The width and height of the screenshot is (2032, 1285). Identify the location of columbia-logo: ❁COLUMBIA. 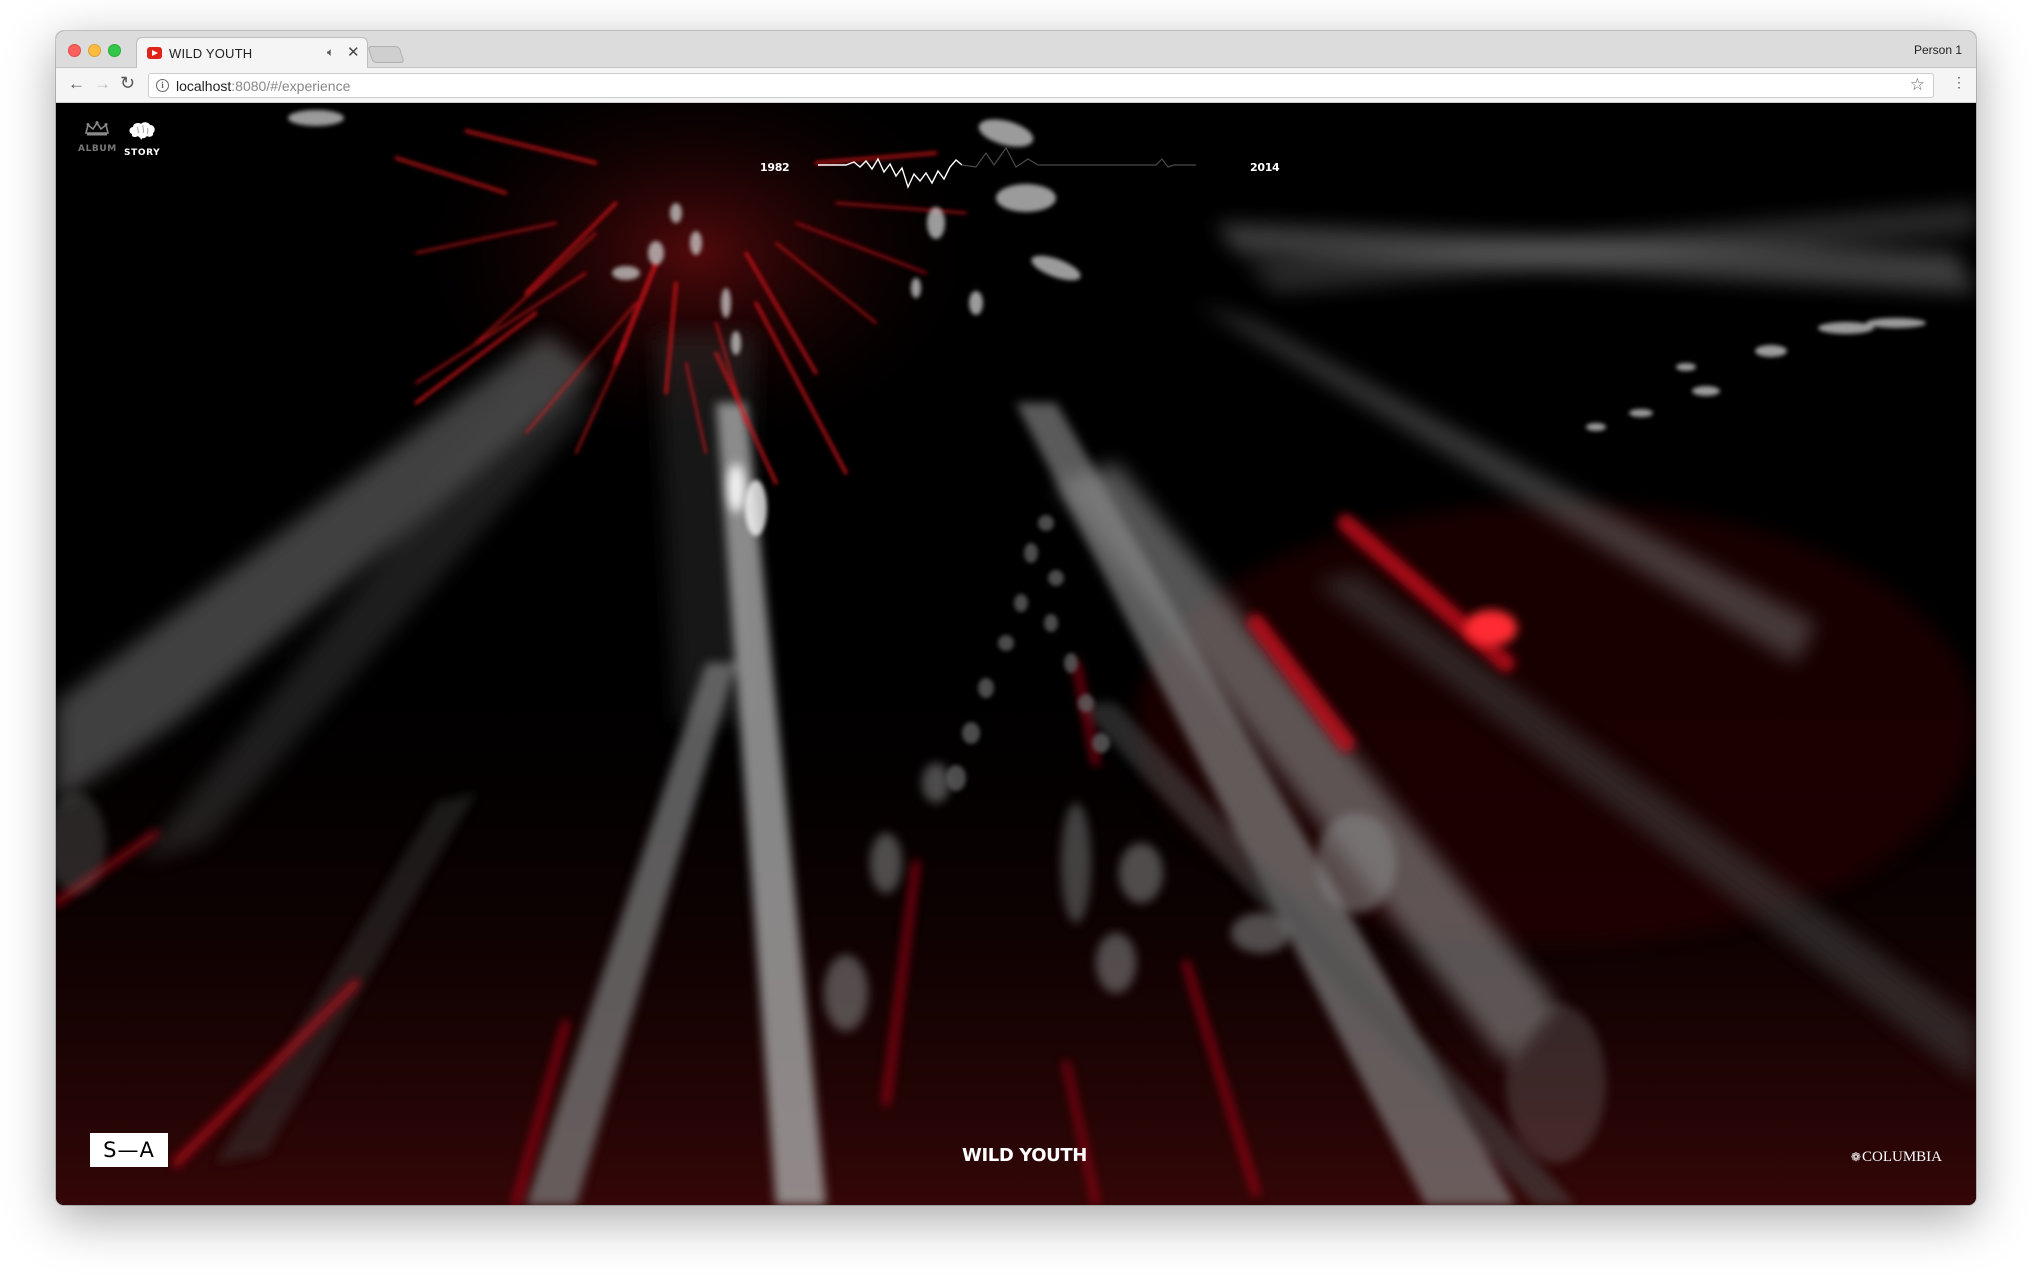
(1896, 1157).